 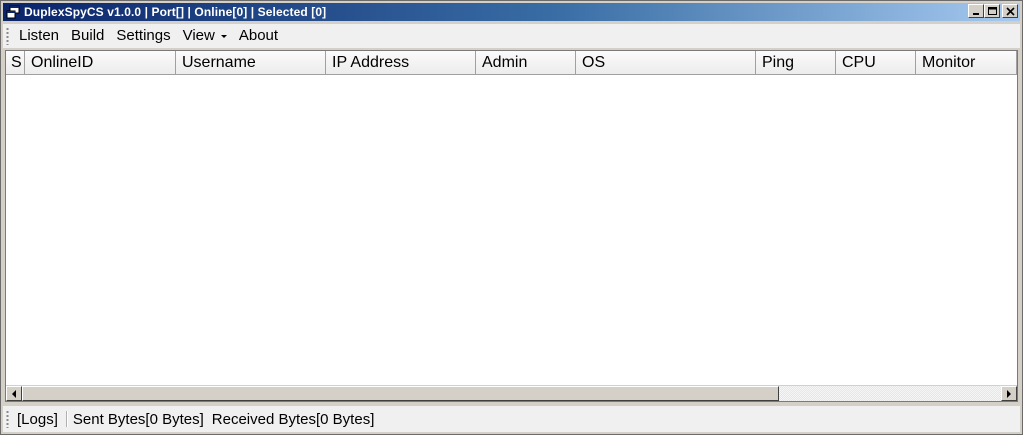 I want to click on menu-about-label: About, so click(x=258, y=35).